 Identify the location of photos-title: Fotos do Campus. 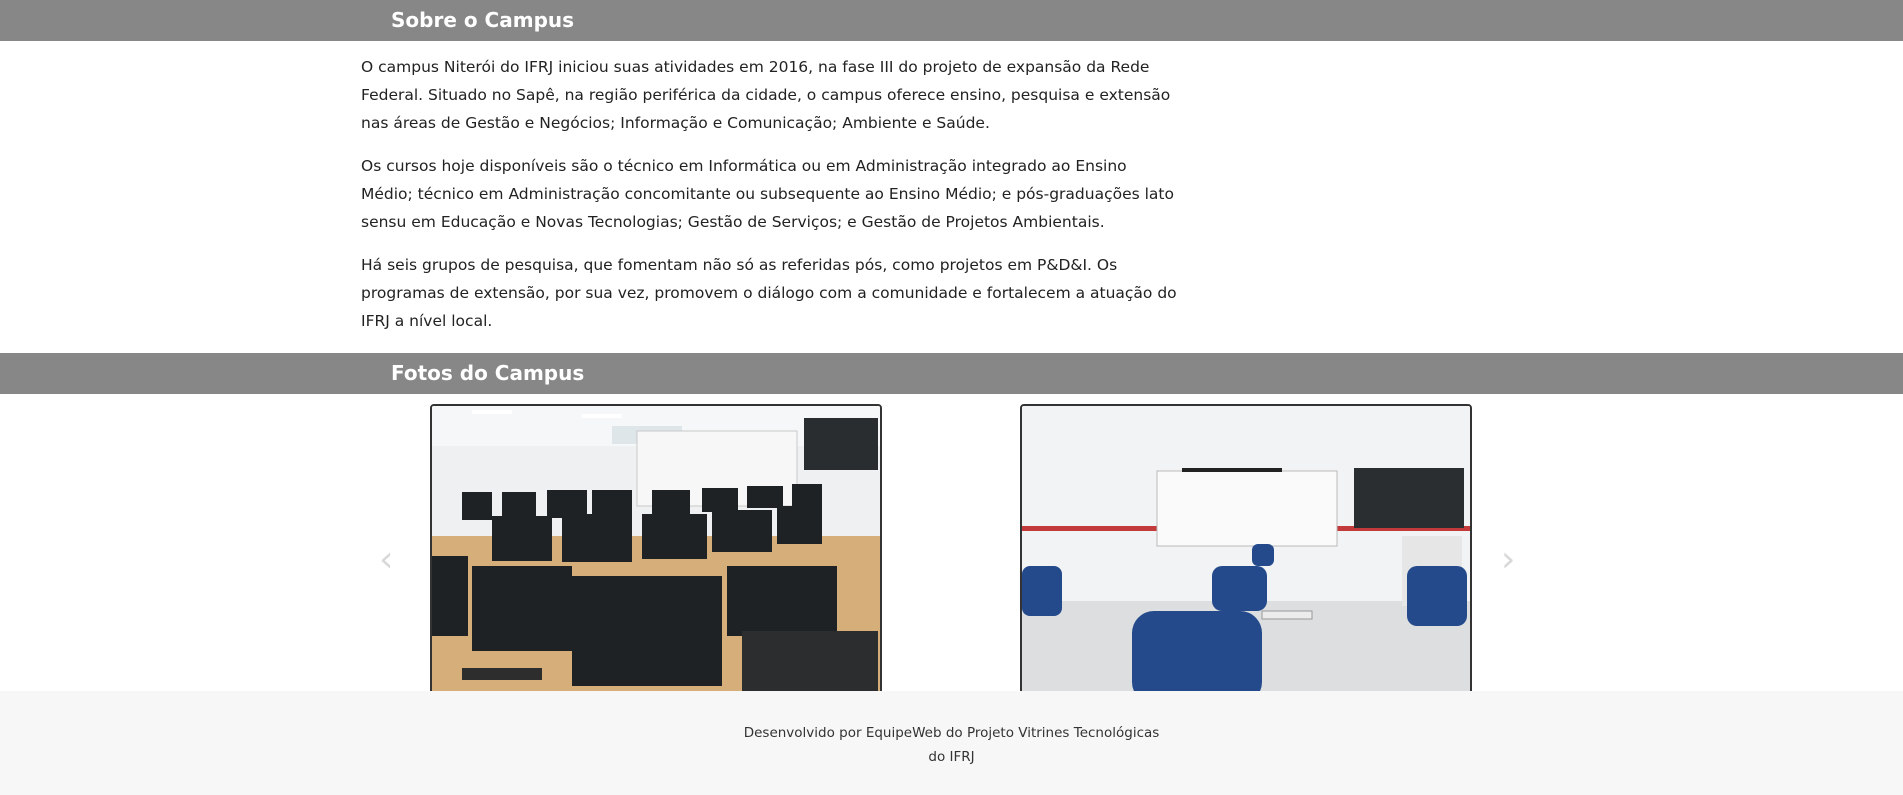
(488, 373).